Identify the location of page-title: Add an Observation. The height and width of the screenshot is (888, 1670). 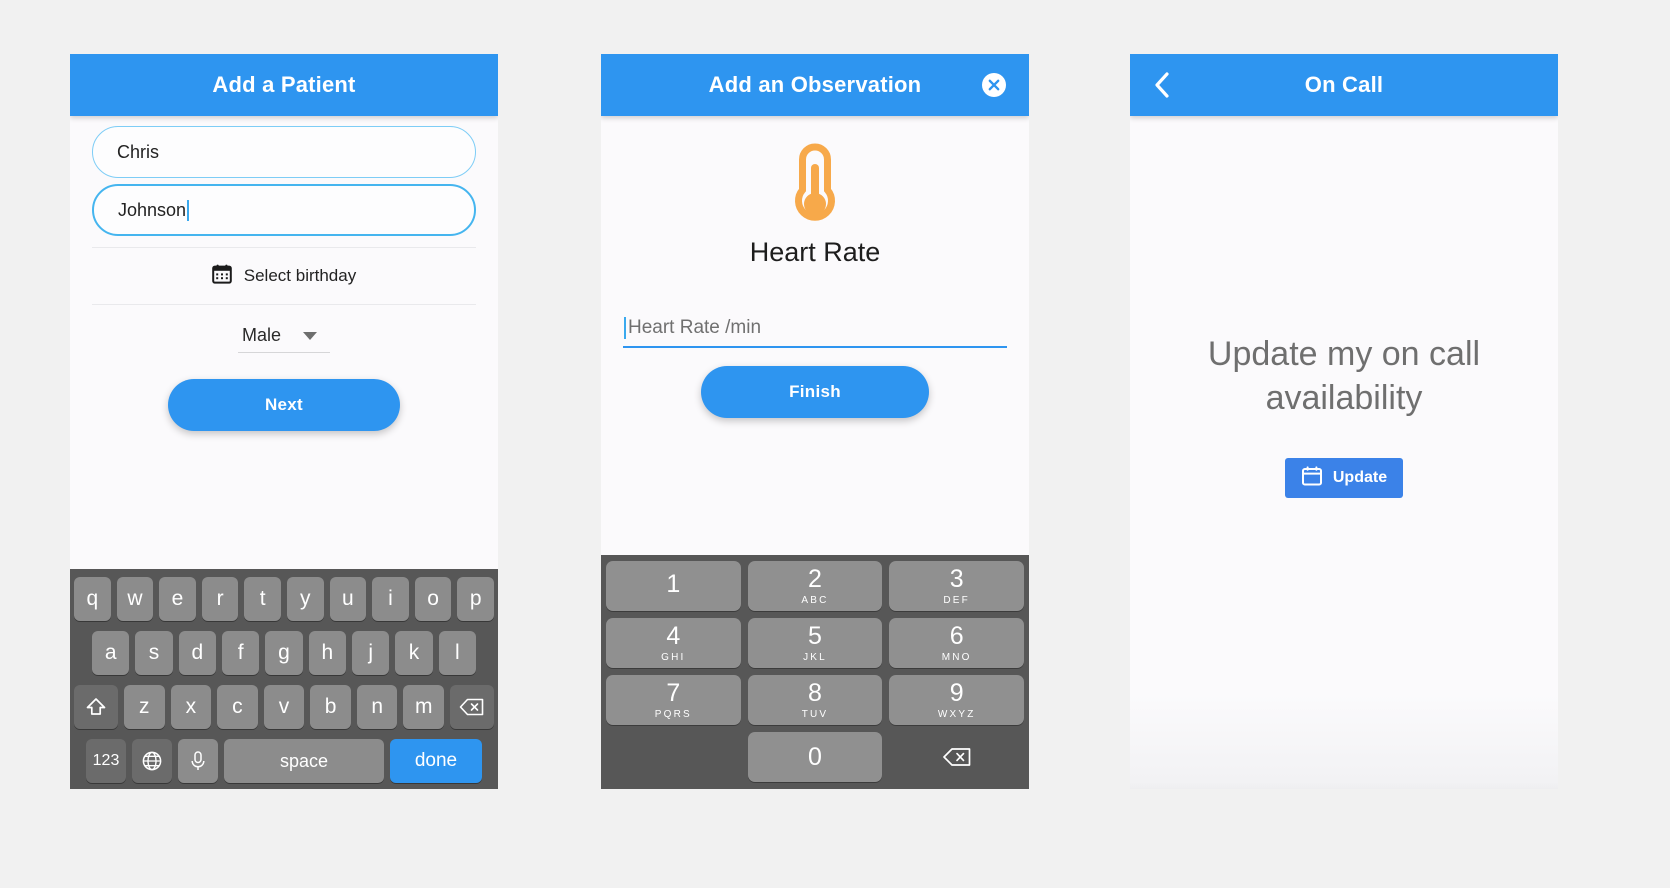
(815, 84).